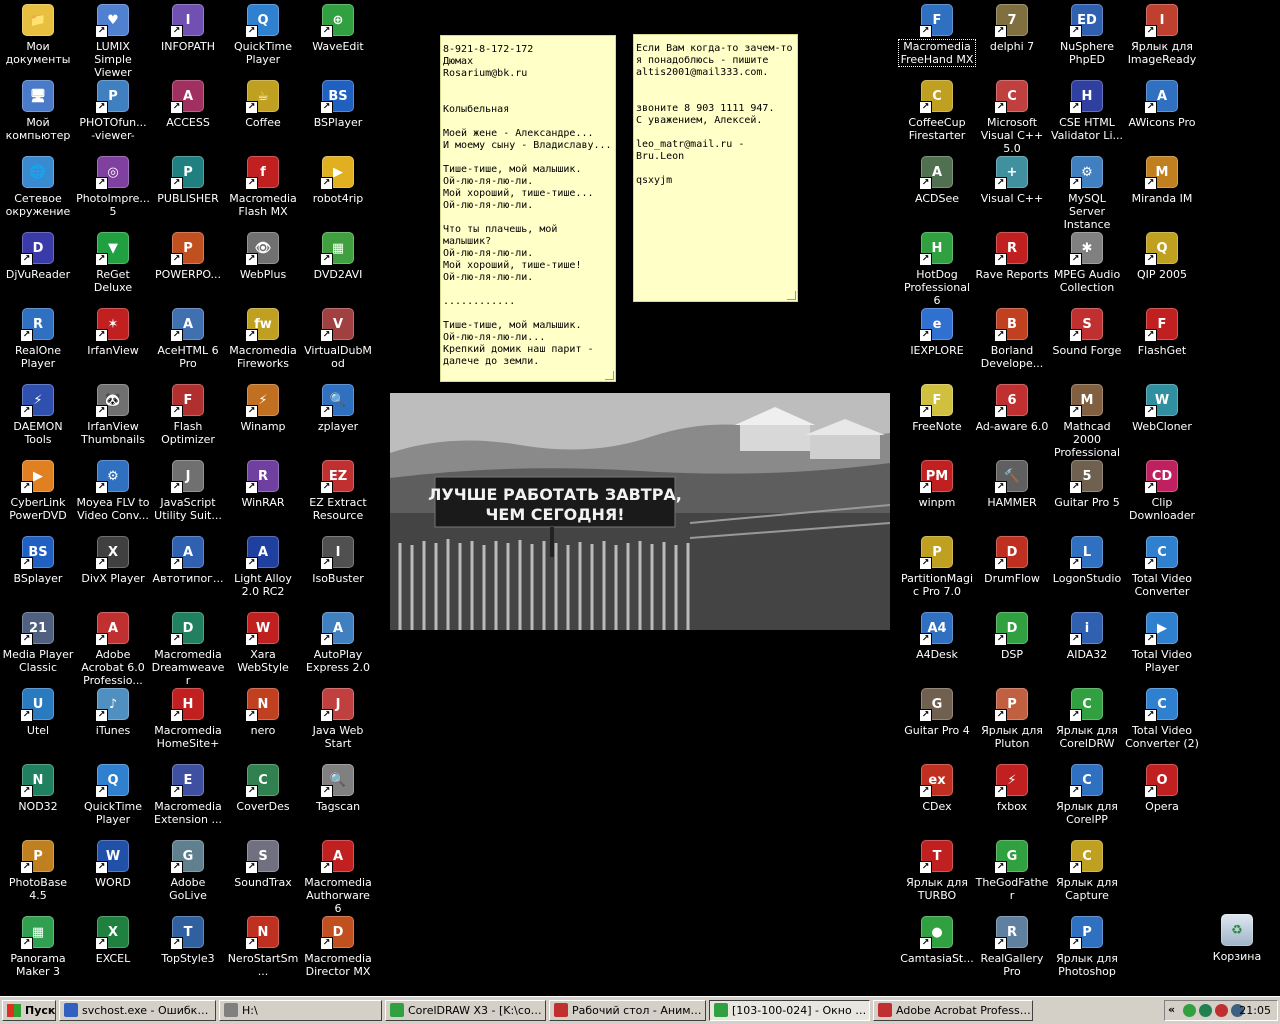 The image size is (1280, 1024). Describe the element at coordinates (1012, 799) in the screenshot. I see `desktop-icon: ⚡ ↗ fxbox` at that location.